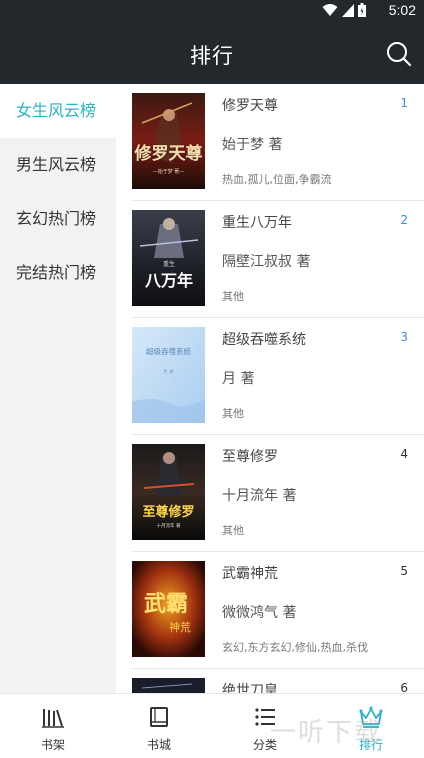 This screenshot has height=758, width=424. I want to click on nav-category: 分类, so click(265, 726).